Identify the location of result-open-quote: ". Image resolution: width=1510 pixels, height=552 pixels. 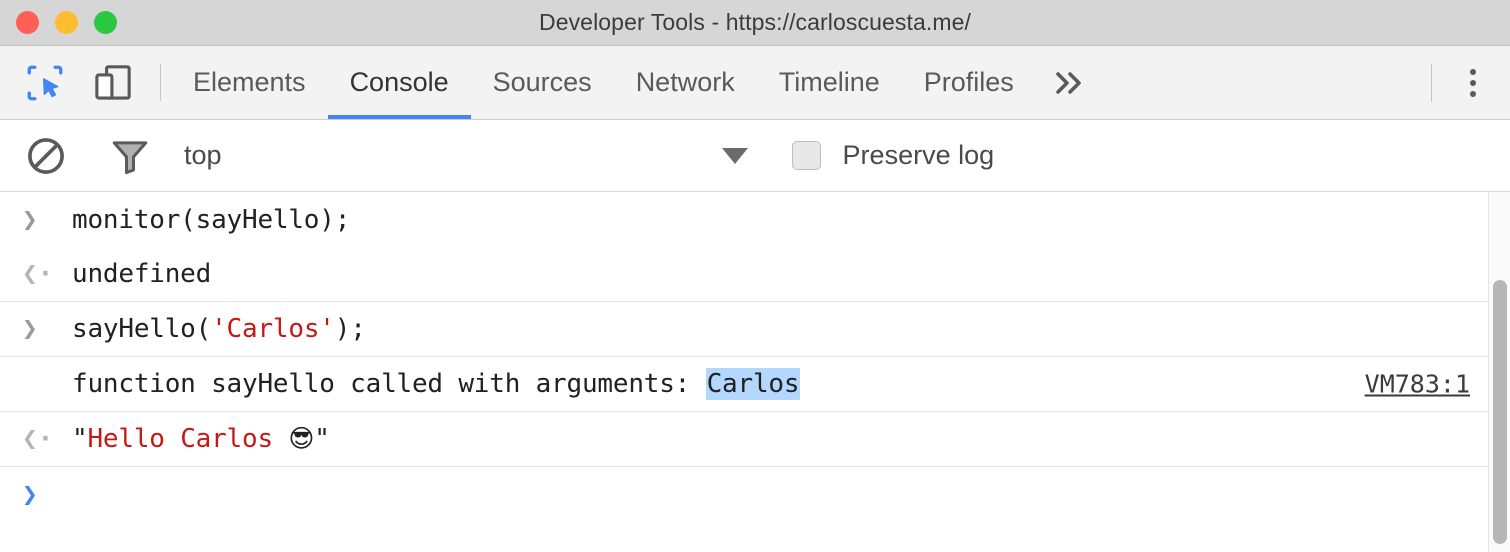
(80, 439).